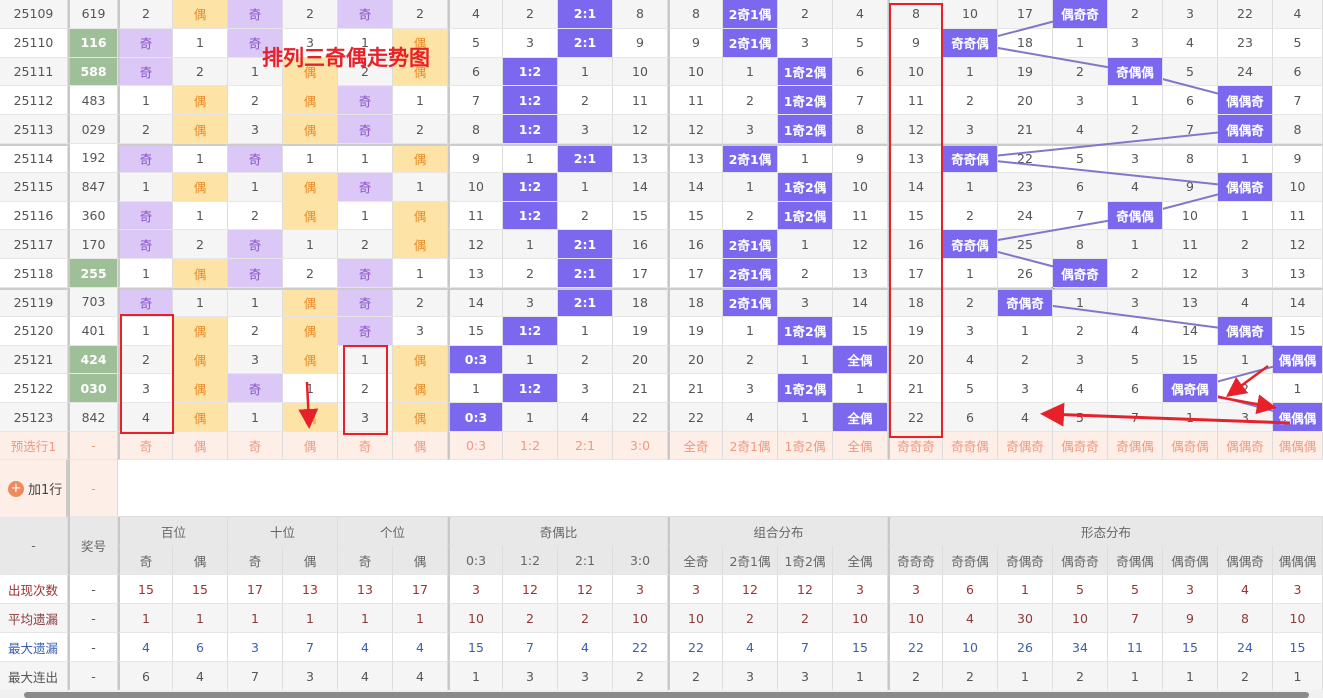 This screenshot has width=1323, height=698. I want to click on omission-cell: 11, so click(915, 101).